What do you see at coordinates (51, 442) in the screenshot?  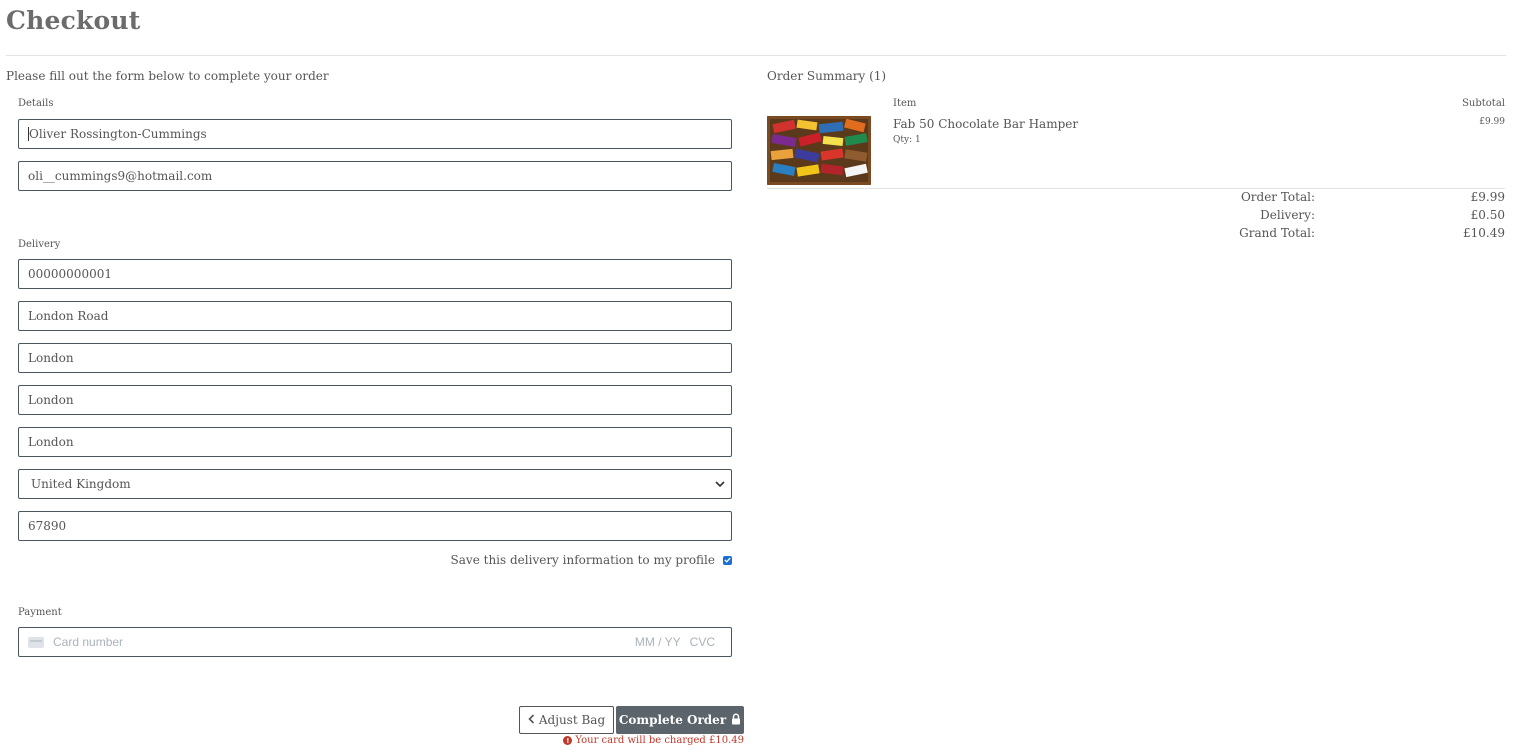 I see `area-value: London` at bounding box center [51, 442].